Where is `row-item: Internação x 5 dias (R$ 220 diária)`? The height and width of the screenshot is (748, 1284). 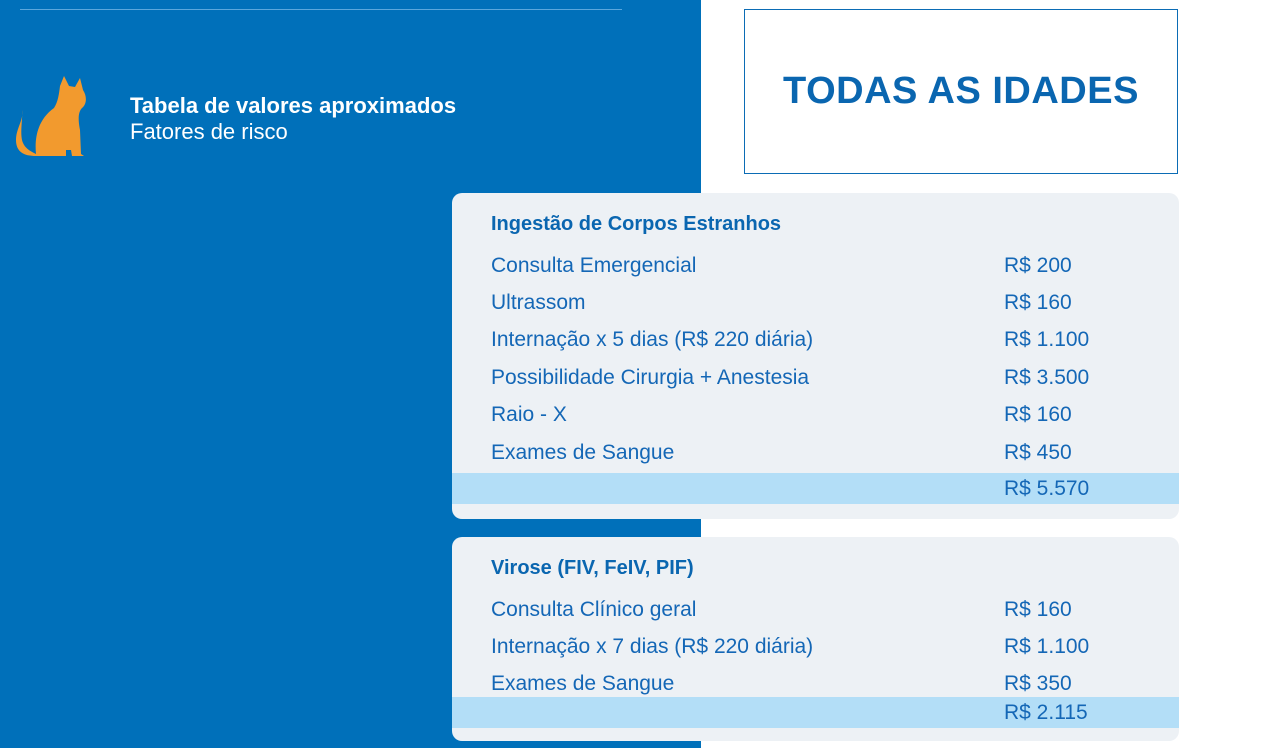
row-item: Internação x 5 dias (R$ 220 diária) is located at coordinates (652, 339).